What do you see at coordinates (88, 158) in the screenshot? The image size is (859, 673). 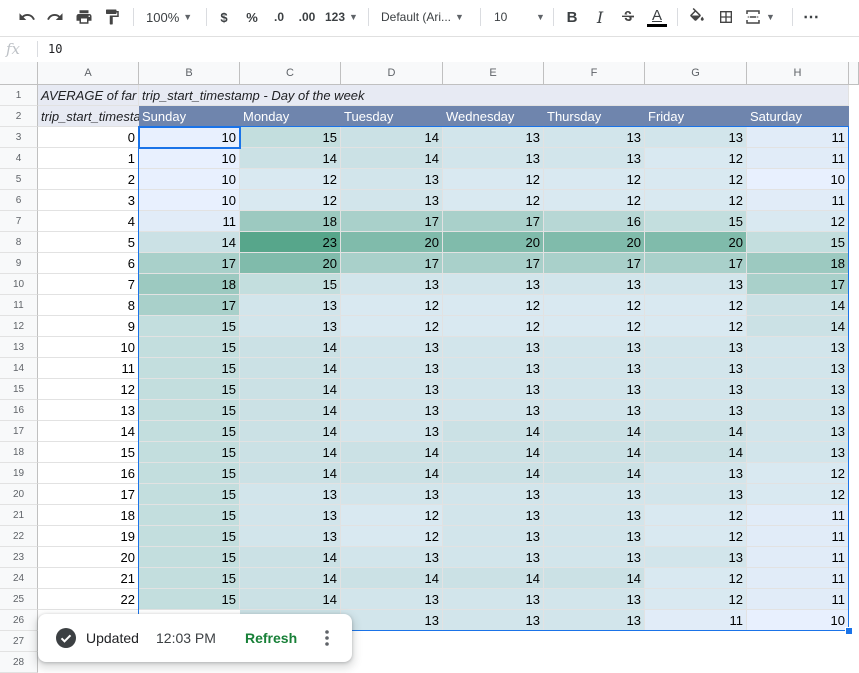 I see `hour-cell: 1` at bounding box center [88, 158].